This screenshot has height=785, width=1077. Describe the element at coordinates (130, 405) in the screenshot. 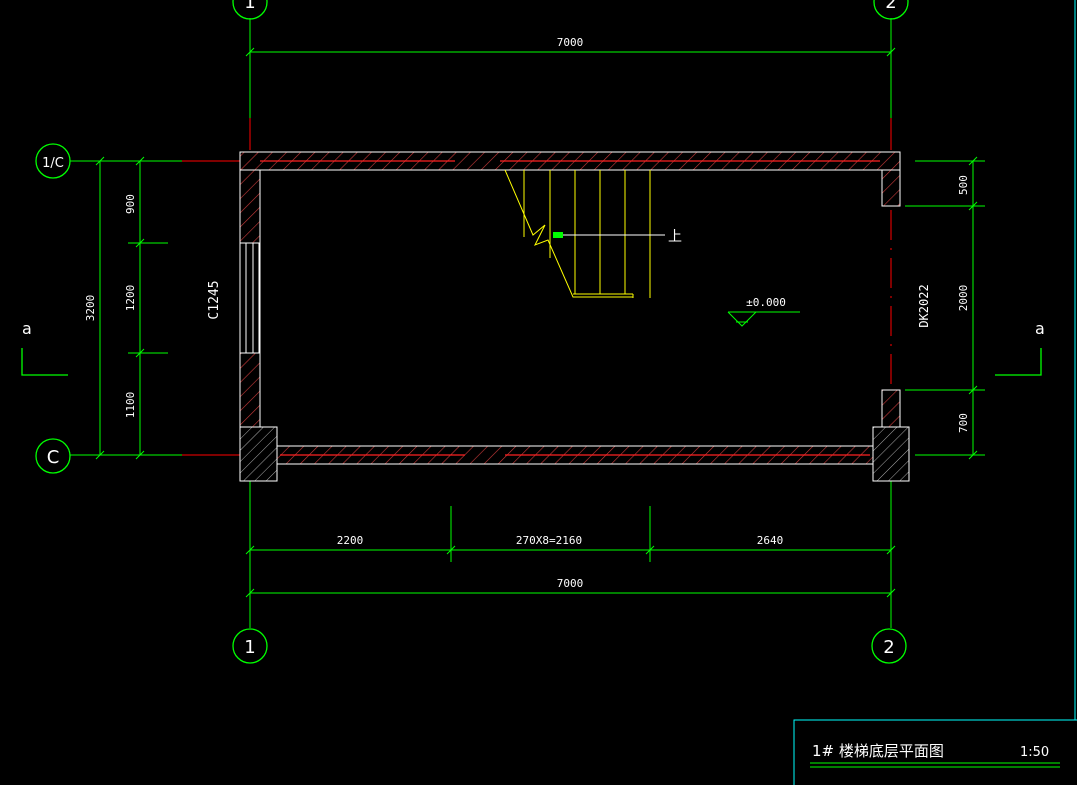

I see `dimension-left-3: 1100` at that location.